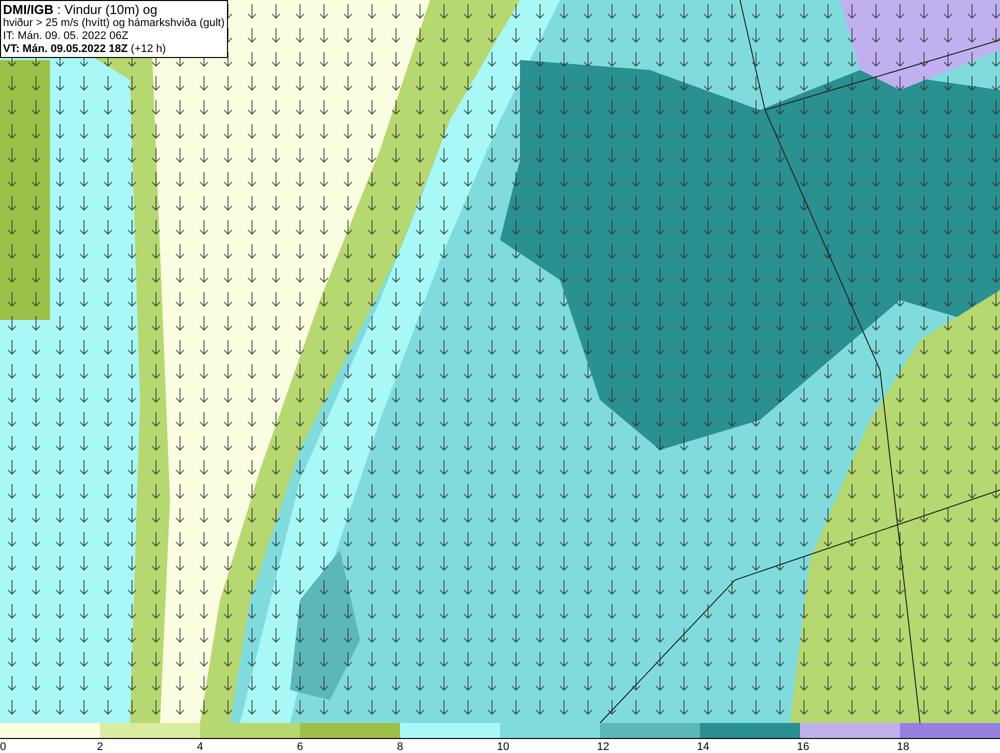 This screenshot has height=753, width=1000. Describe the element at coordinates (300, 747) in the screenshot. I see `legend-label: 6` at that location.